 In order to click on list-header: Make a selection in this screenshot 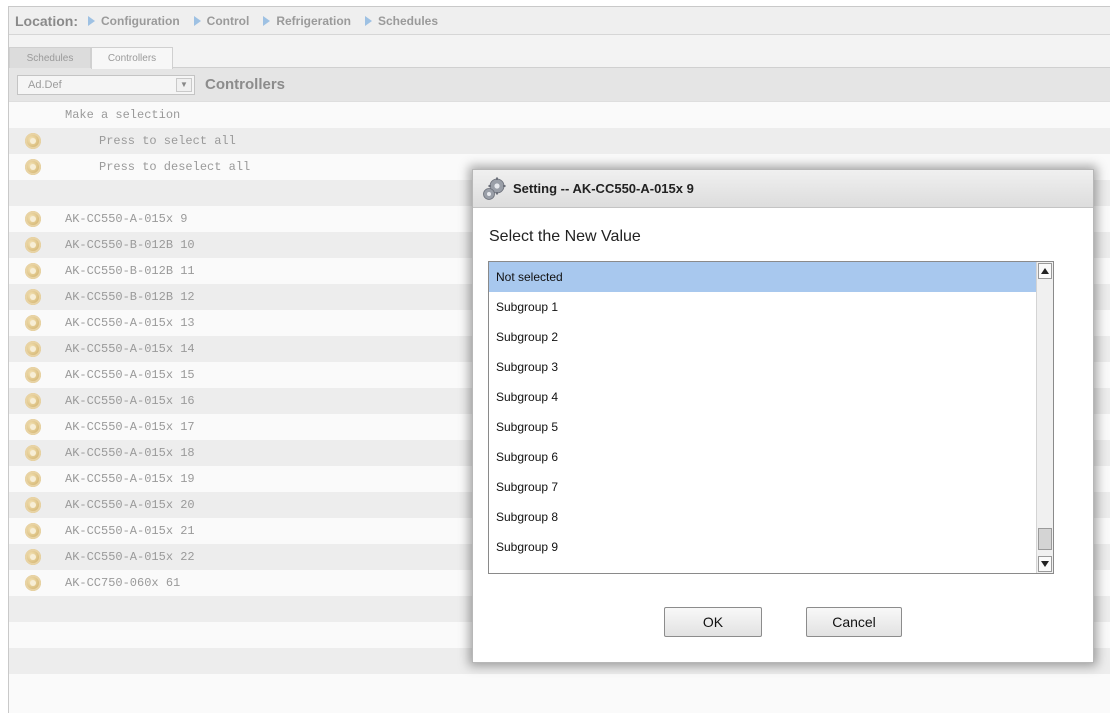, I will do `click(123, 115)`.